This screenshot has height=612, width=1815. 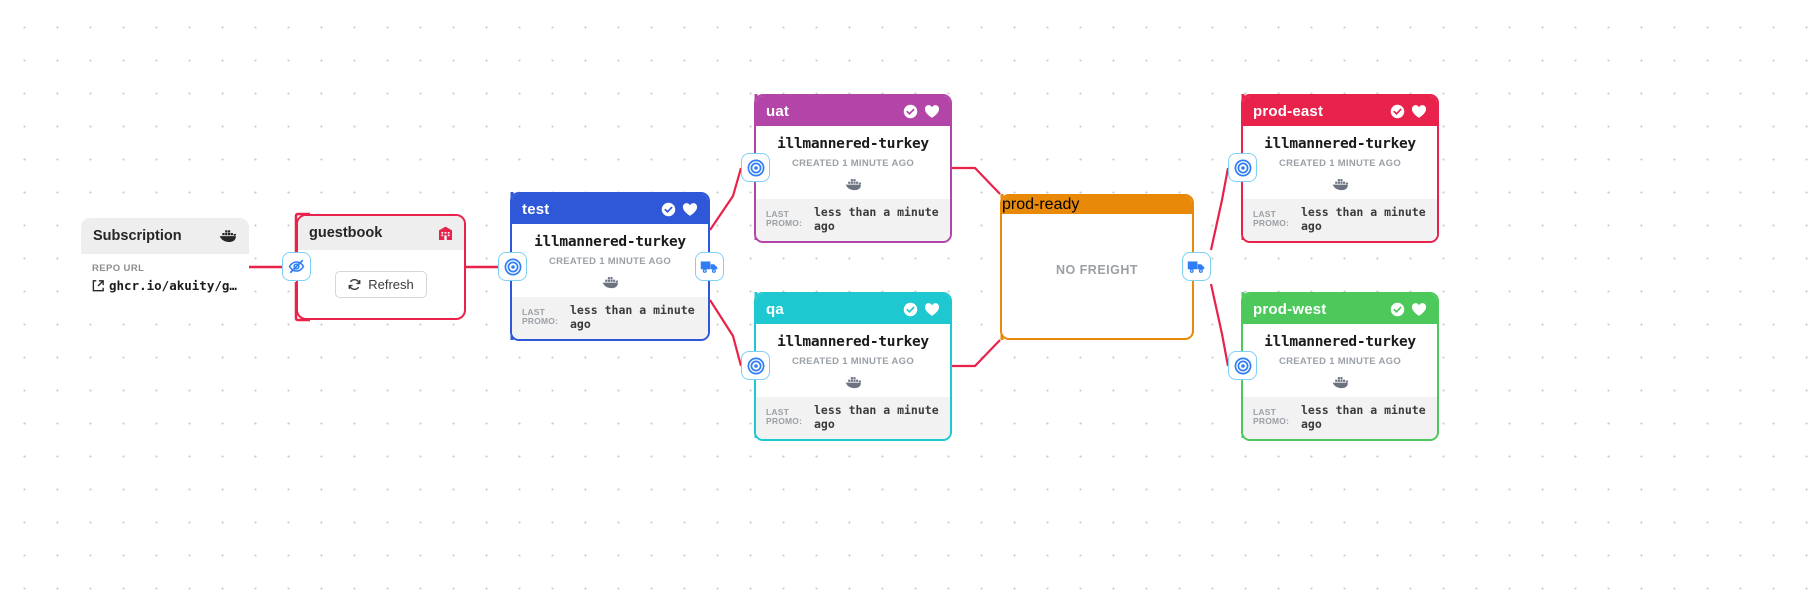 I want to click on stage-footer-test: LAST PROMO: less than a minute ago, so click(x=610, y=318).